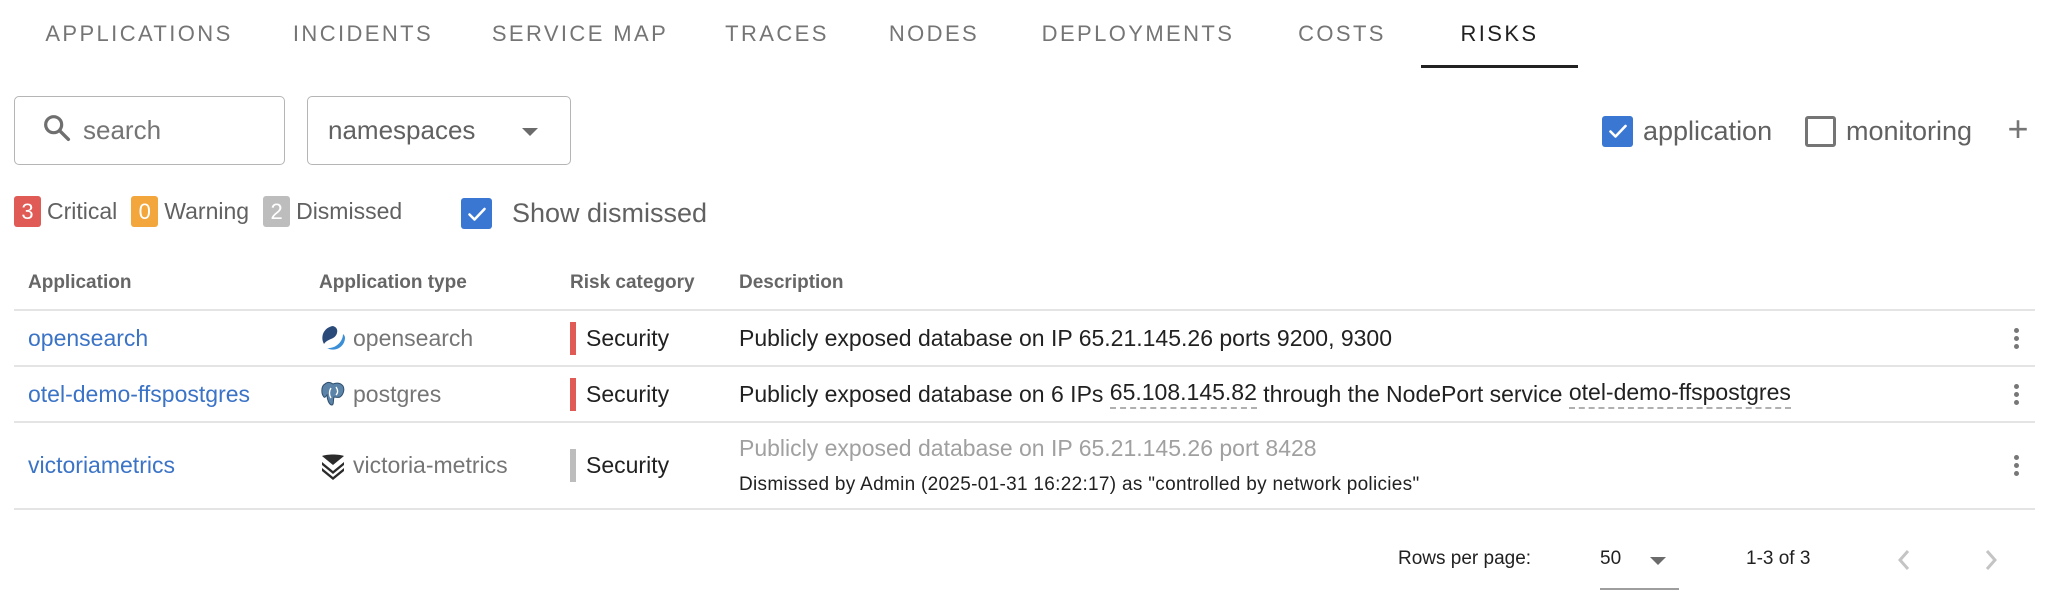  I want to click on show-dismissed-label: Show dismissed, so click(610, 213).